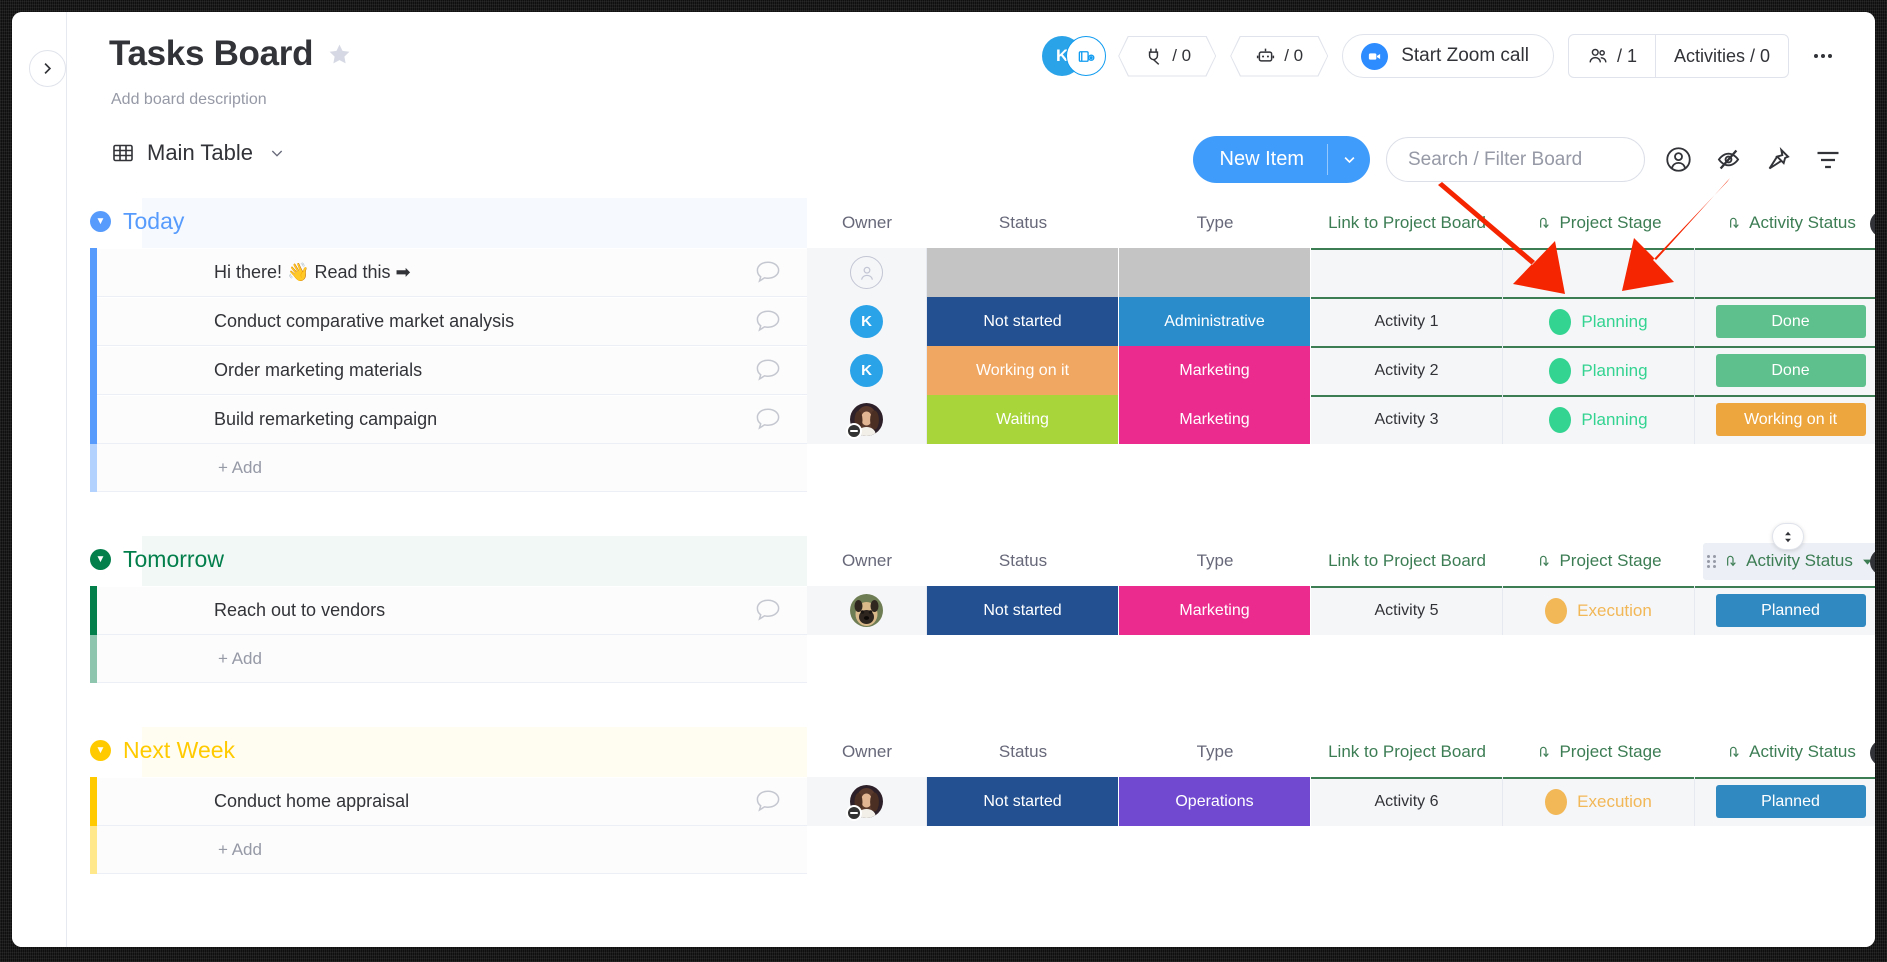 This screenshot has height=962, width=1887. Describe the element at coordinates (1279, 56) in the screenshot. I see `automations-button: / 0` at that location.